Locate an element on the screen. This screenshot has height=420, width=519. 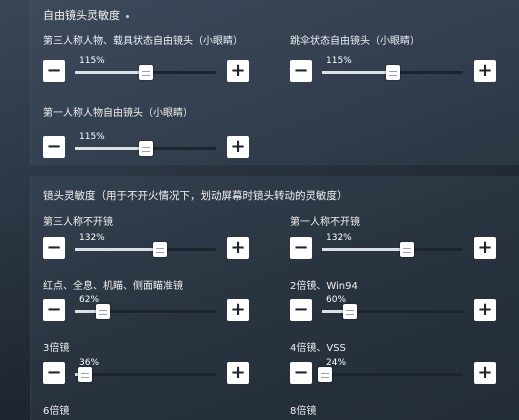
slider-label-6x-scope: 6倍镜 is located at coordinates (56, 411).